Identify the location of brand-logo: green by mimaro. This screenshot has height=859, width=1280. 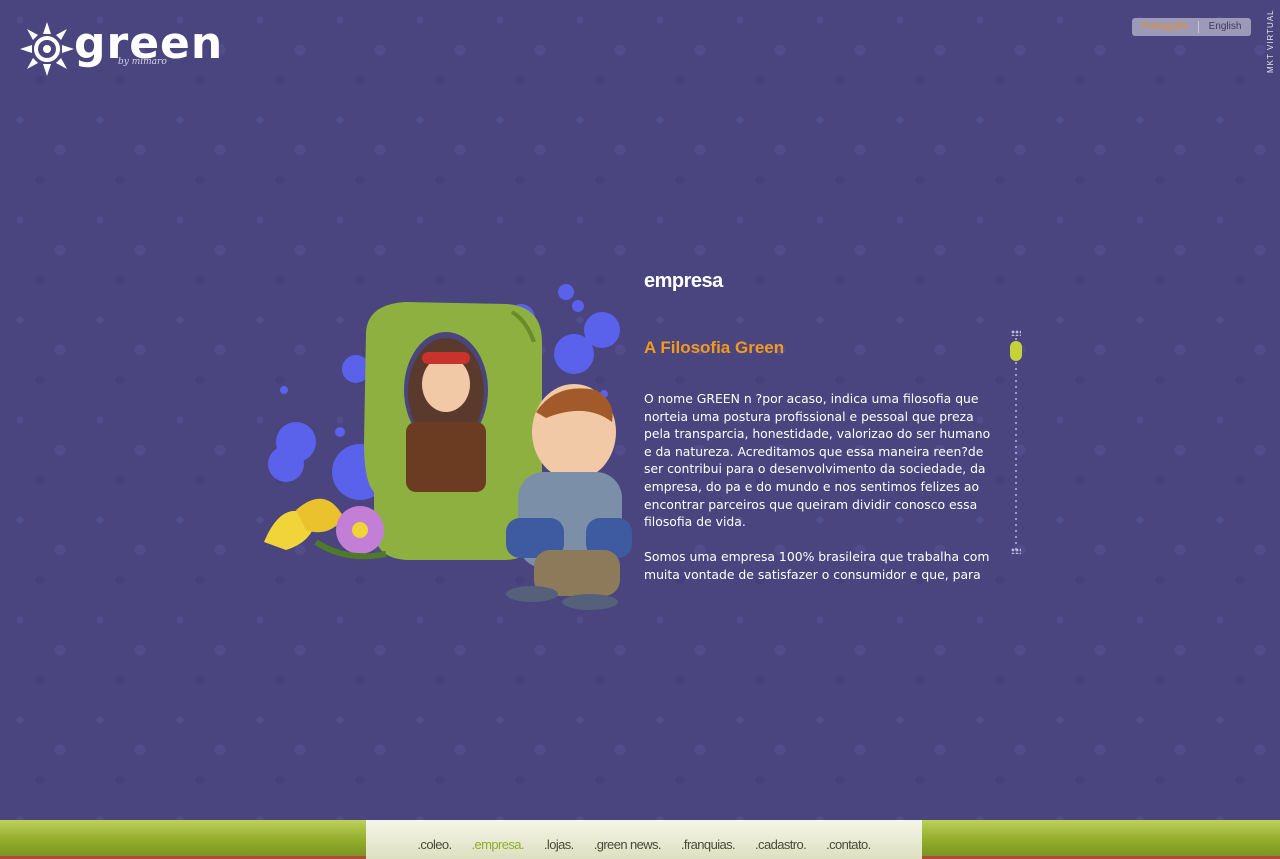
(120, 49).